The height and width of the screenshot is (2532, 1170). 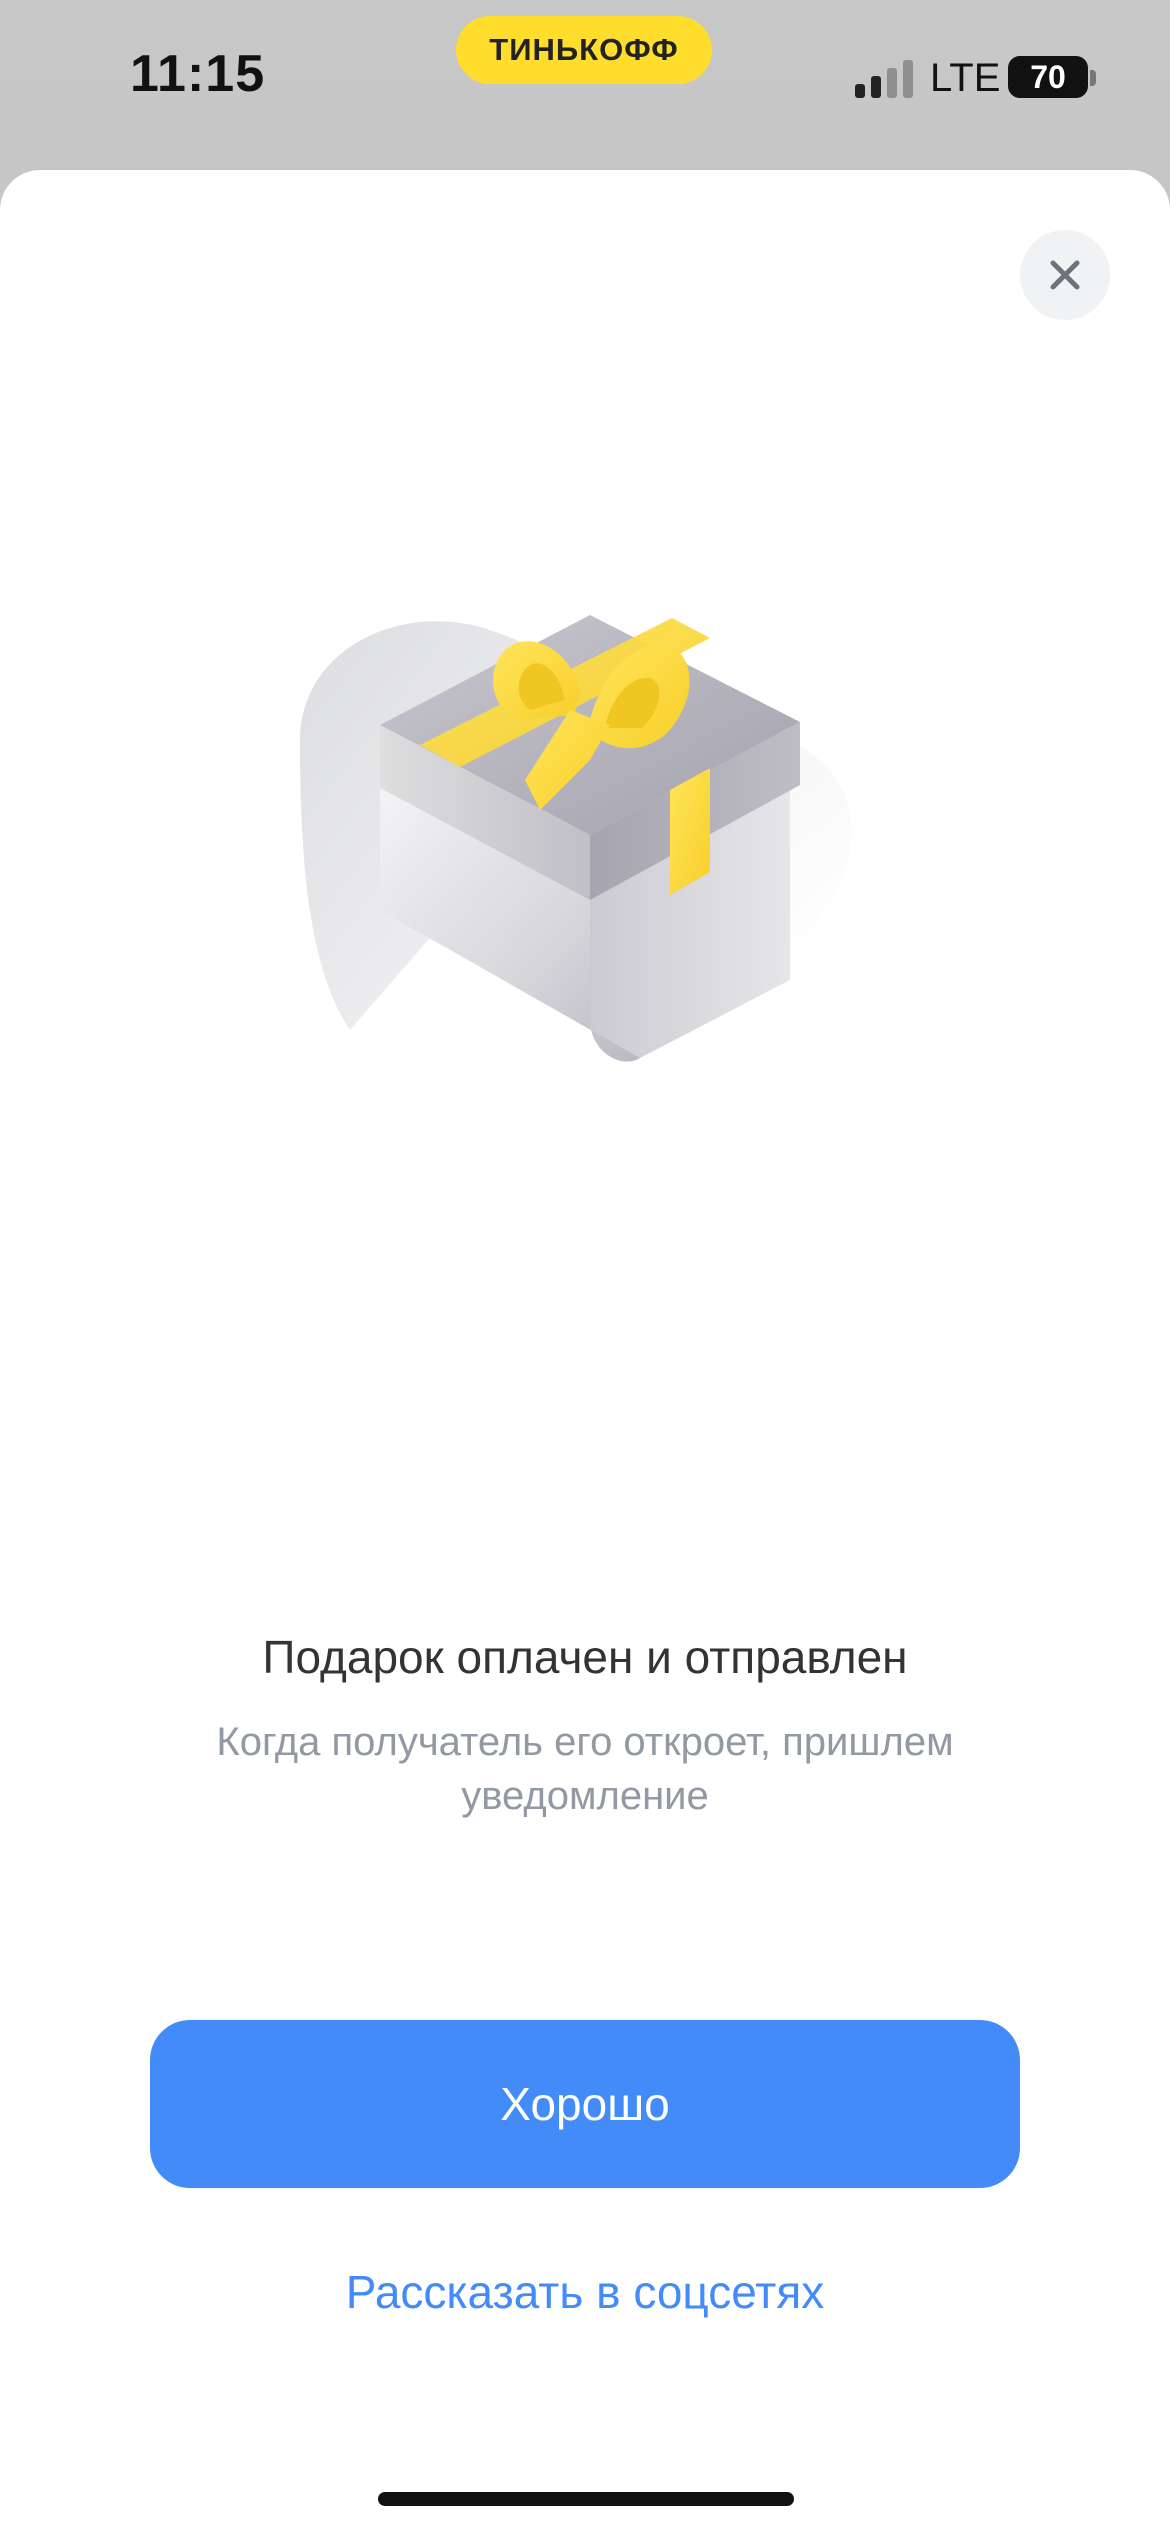 I want to click on signal-icon, so click(x=884, y=78).